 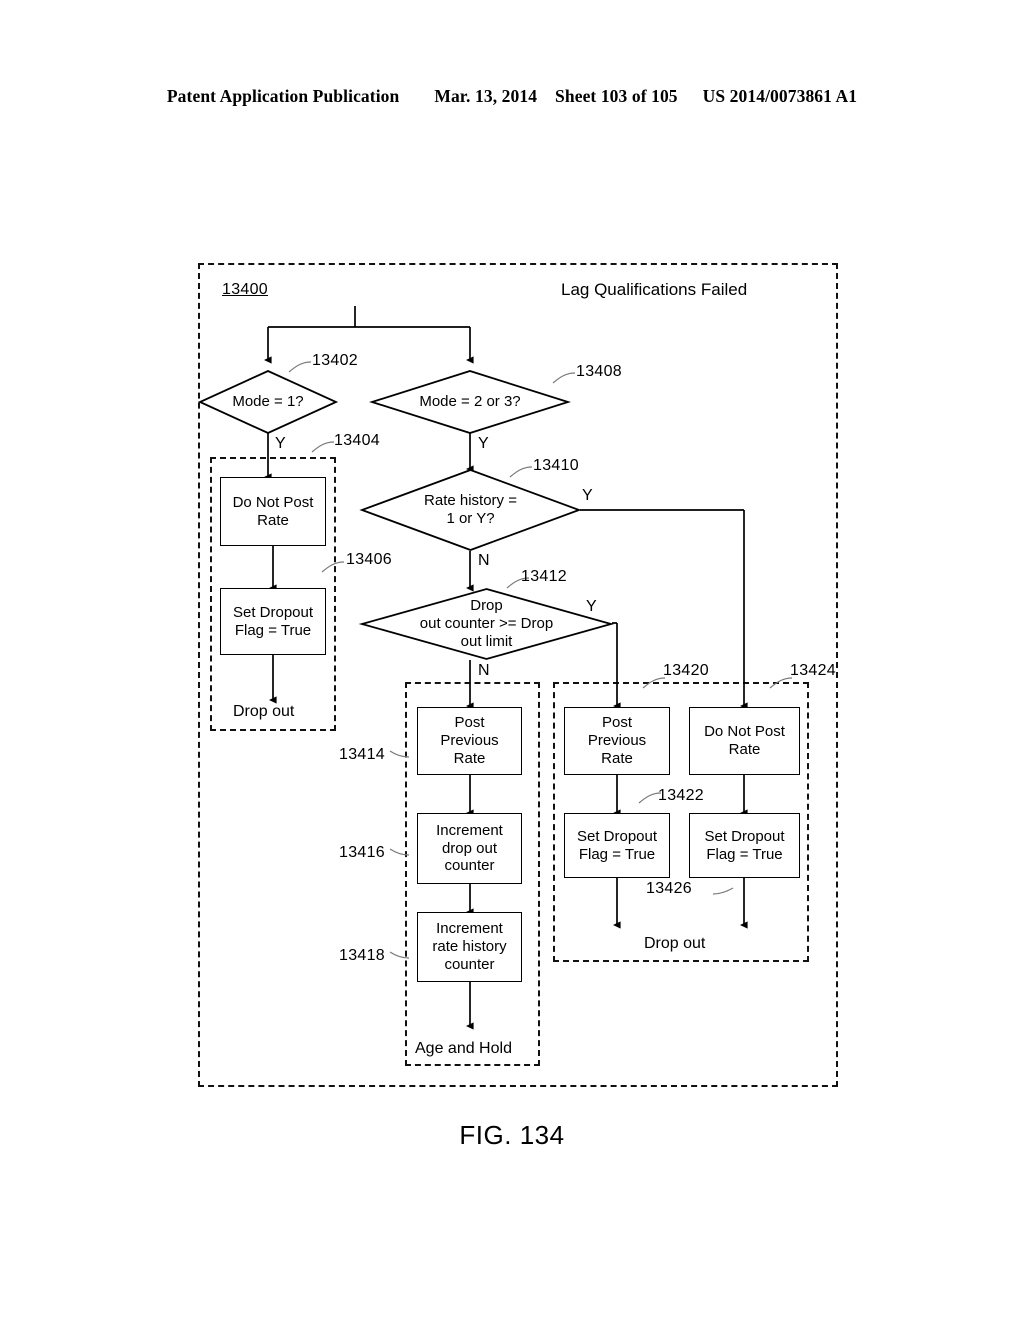 What do you see at coordinates (484, 560) in the screenshot?
I see `branch-label-n-13410: N` at bounding box center [484, 560].